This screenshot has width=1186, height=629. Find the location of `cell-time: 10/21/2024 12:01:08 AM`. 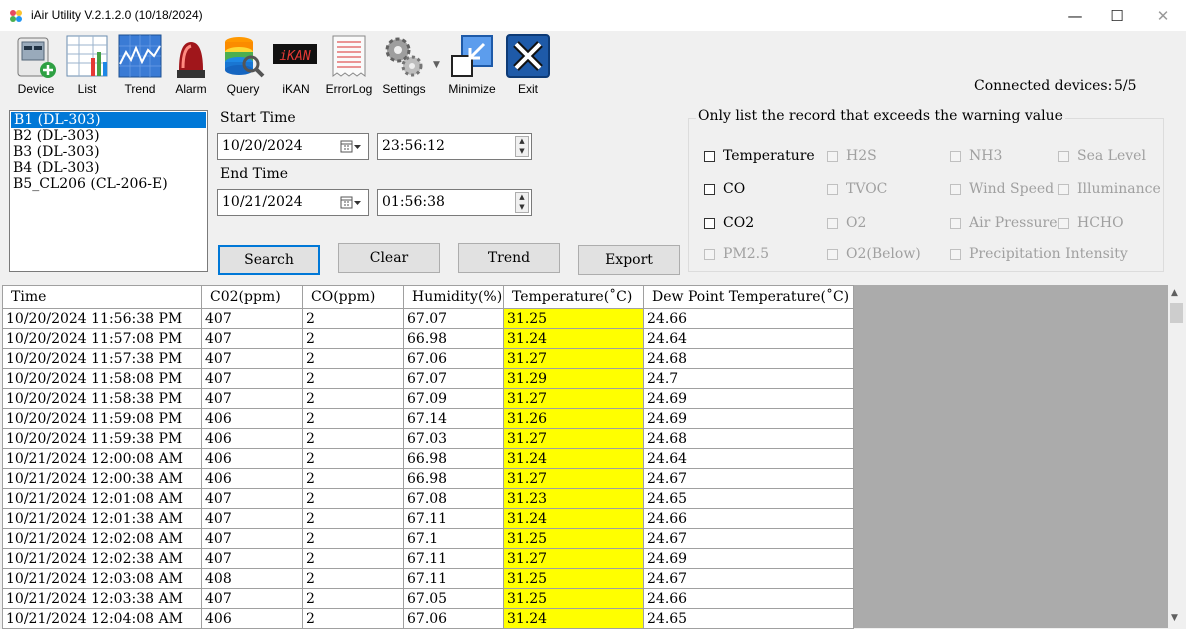

cell-time: 10/21/2024 12:01:08 AM is located at coordinates (102, 498).